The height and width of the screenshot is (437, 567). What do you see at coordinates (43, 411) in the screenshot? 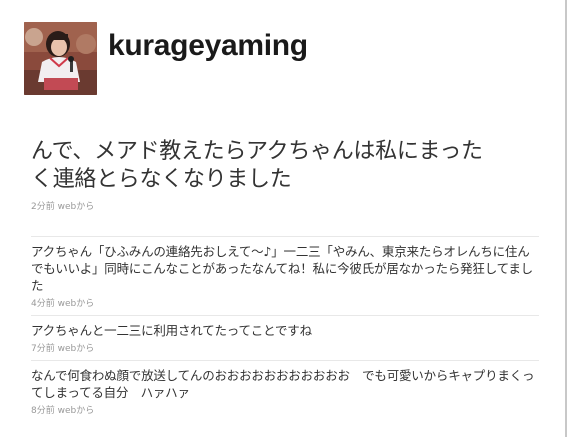
I see `status-time: 8分前` at bounding box center [43, 411].